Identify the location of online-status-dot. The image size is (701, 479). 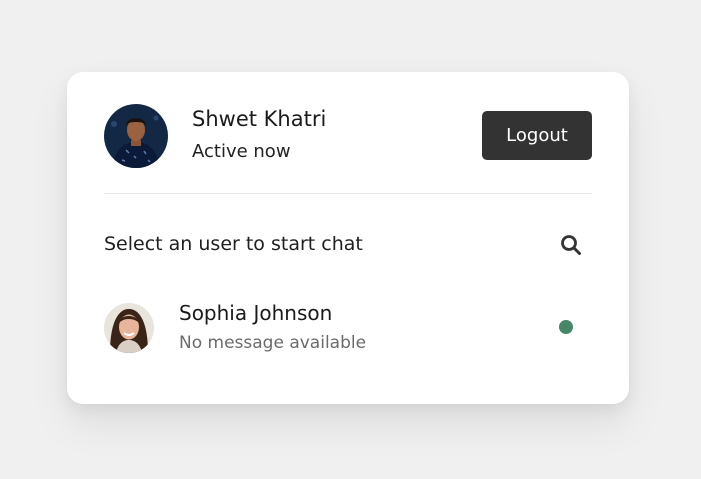
(566, 327).